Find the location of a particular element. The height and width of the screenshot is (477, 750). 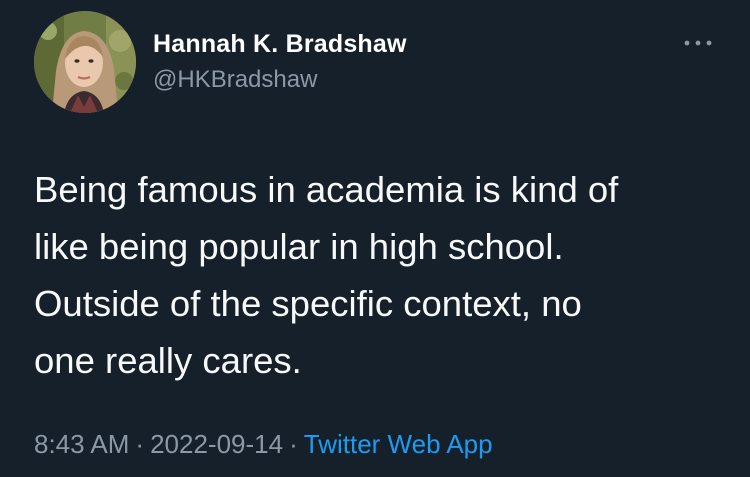

tweet-time: 8:43 AM is located at coordinates (81, 444).